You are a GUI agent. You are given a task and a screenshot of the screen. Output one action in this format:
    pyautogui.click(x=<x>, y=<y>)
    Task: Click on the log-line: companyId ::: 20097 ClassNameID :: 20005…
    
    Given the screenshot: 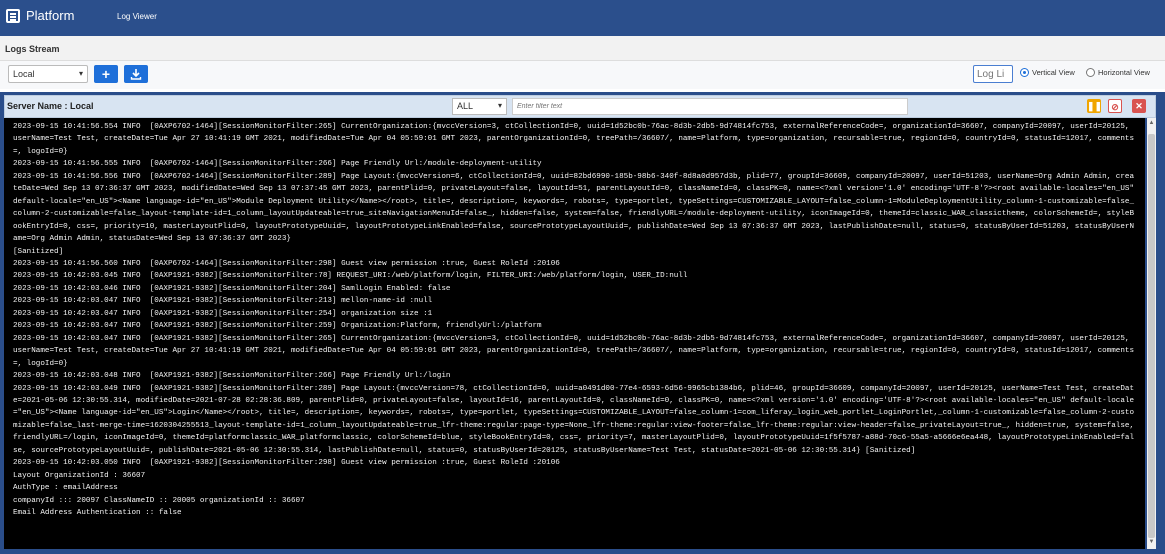 What is the action you would take?
    pyautogui.click(x=159, y=500)
    